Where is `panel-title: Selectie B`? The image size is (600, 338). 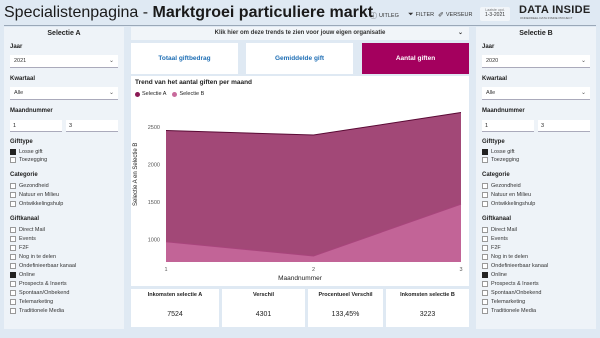 panel-title: Selectie B is located at coordinates (536, 33).